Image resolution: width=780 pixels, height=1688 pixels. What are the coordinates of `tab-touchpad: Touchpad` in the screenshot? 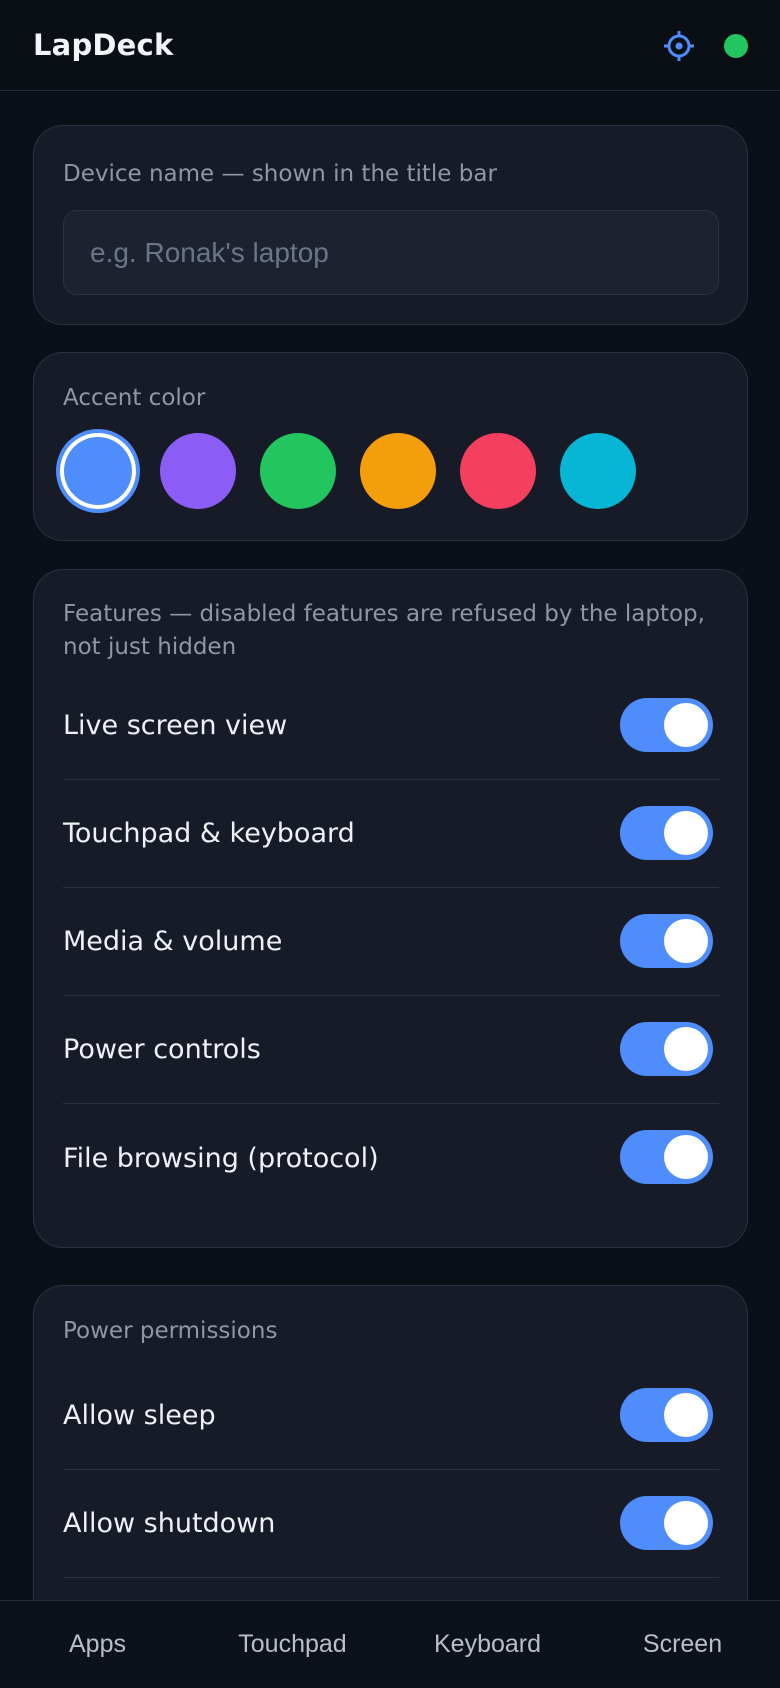 It's located at (292, 1644).